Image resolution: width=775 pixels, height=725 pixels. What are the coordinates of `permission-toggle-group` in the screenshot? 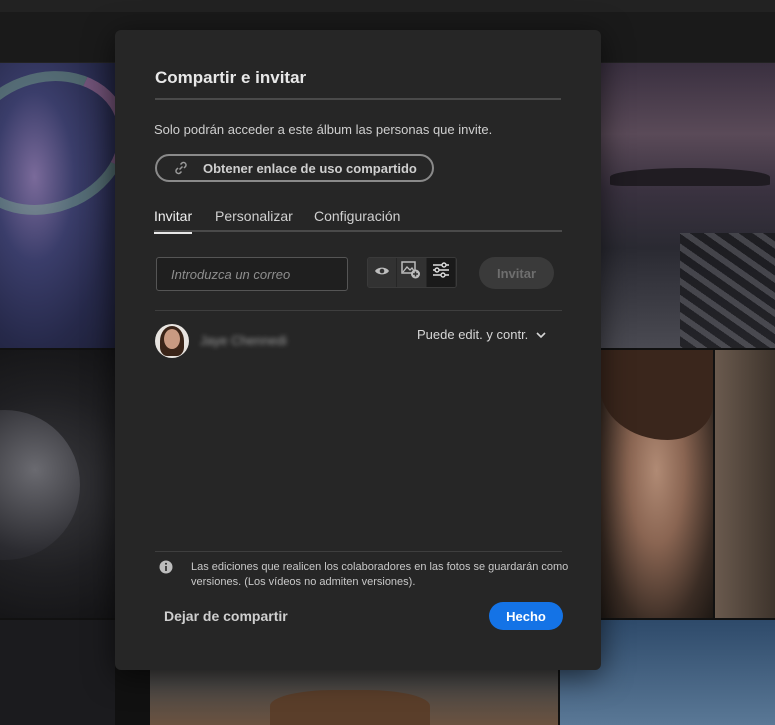 It's located at (412, 272).